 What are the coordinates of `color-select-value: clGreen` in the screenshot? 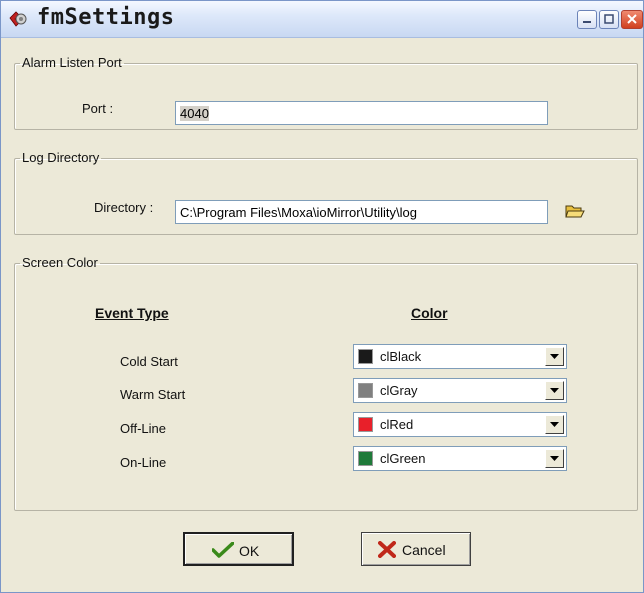 It's located at (403, 458).